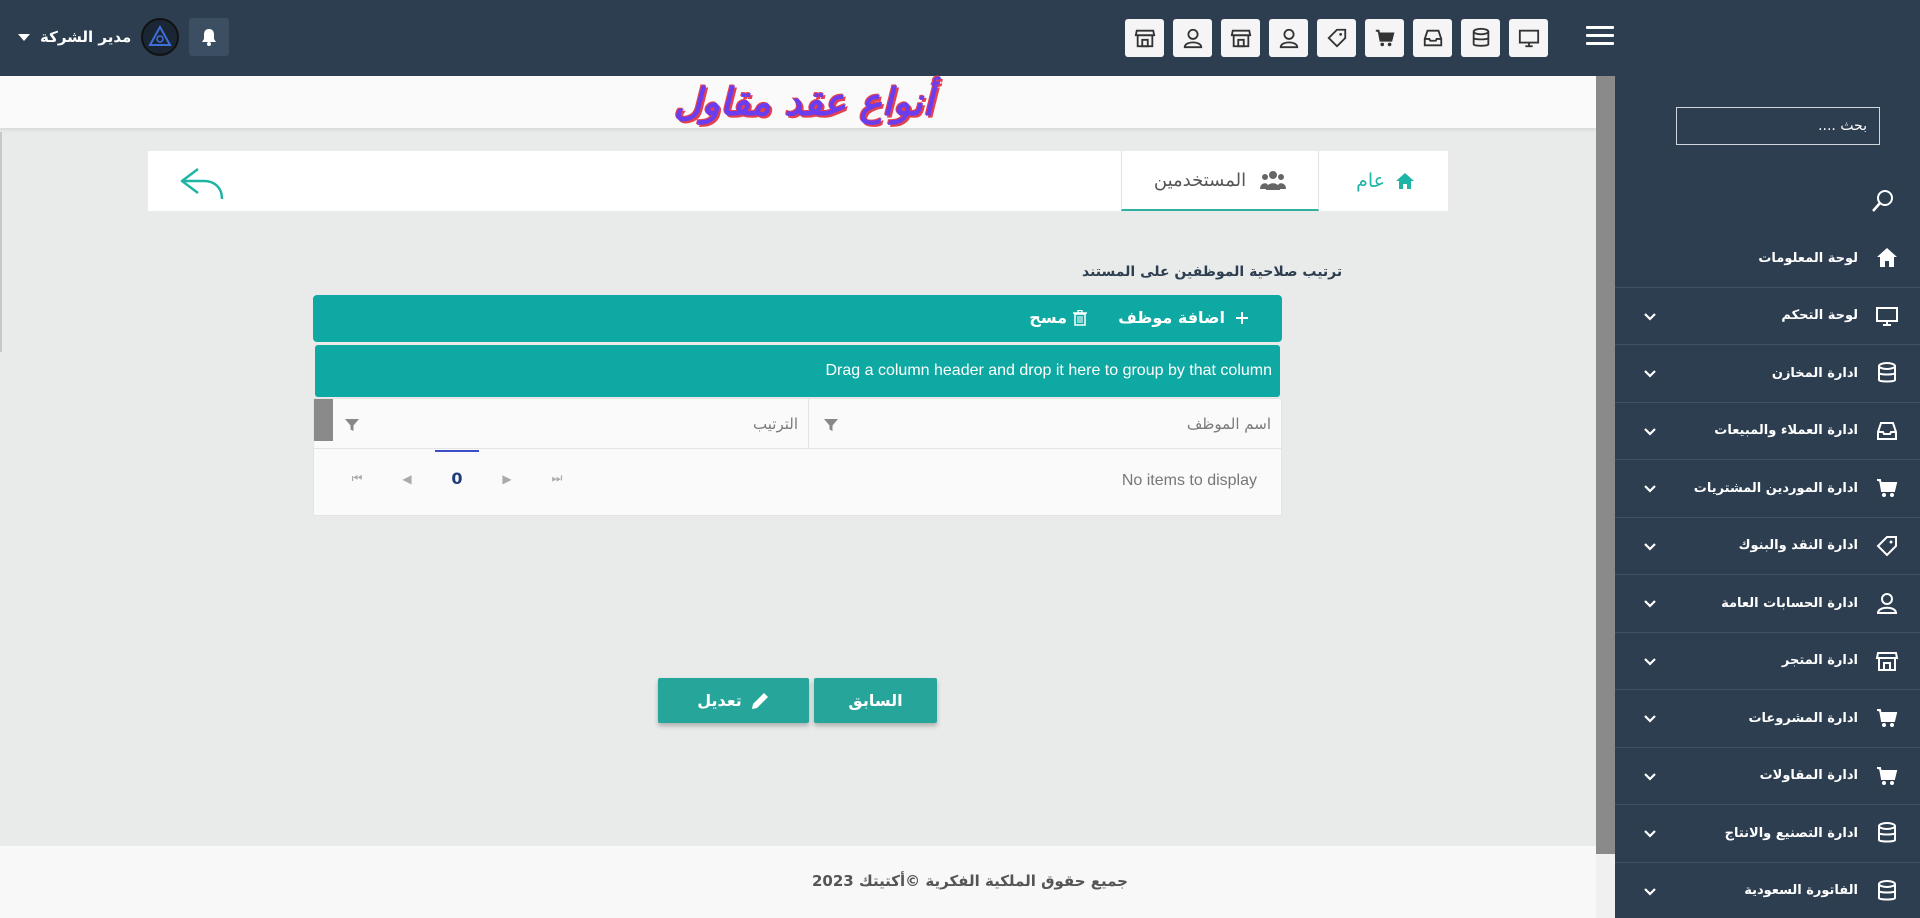  Describe the element at coordinates (323, 420) in the screenshot. I see `grid-scroll-handle` at that location.